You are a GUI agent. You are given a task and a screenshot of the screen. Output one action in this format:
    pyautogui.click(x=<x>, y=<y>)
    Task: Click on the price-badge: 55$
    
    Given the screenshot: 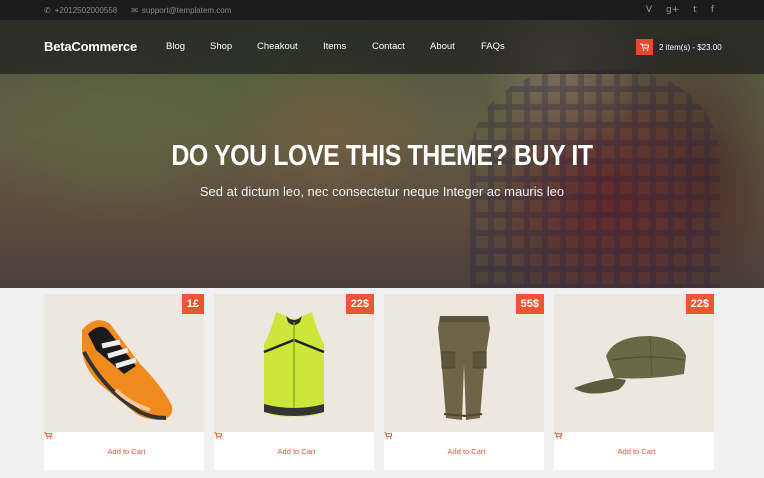 What is the action you would take?
    pyautogui.click(x=529, y=304)
    